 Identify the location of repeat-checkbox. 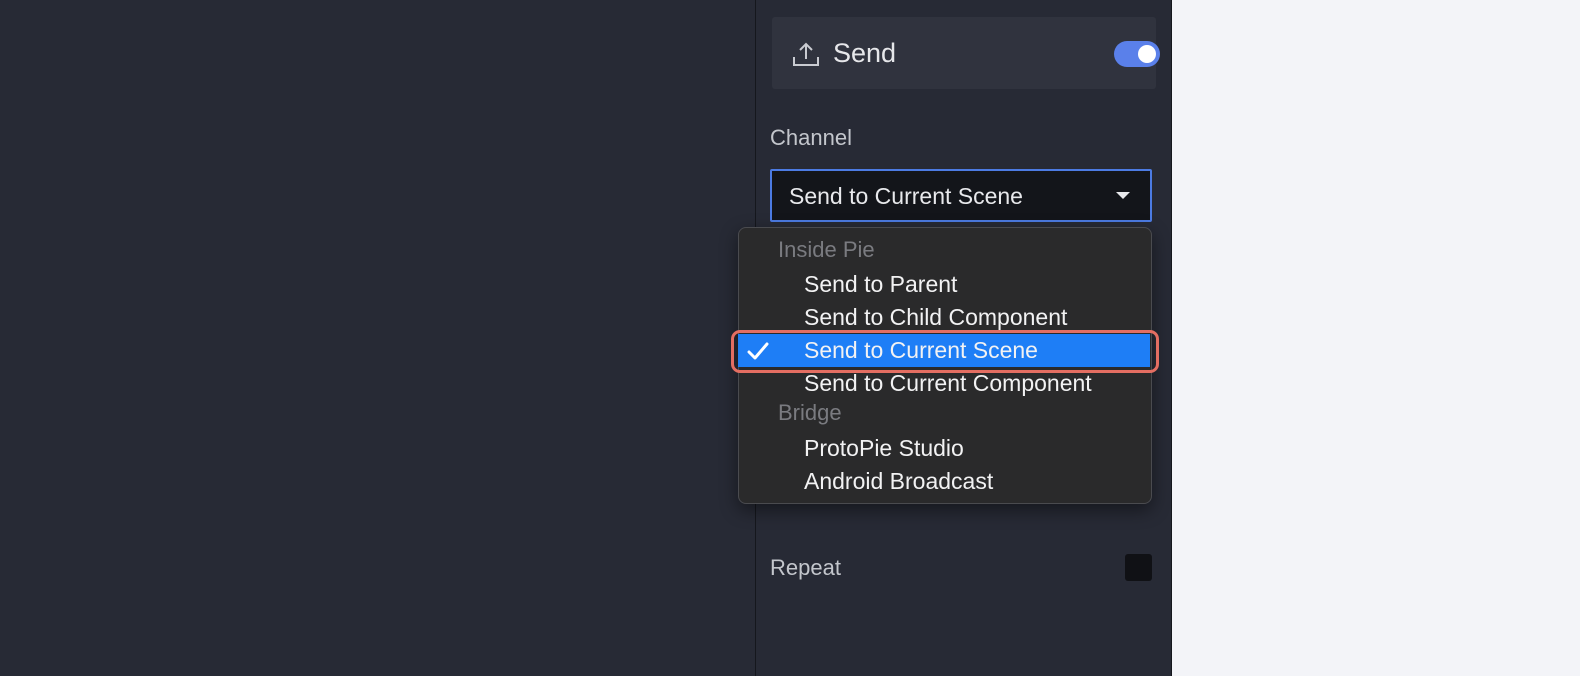
(1138, 567).